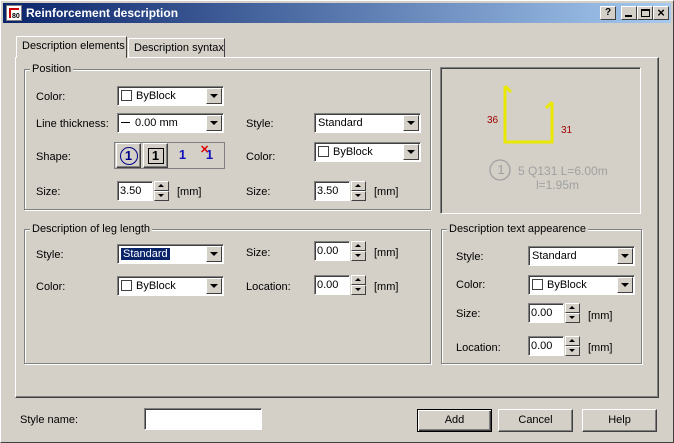  I want to click on maximize-button, so click(645, 13).